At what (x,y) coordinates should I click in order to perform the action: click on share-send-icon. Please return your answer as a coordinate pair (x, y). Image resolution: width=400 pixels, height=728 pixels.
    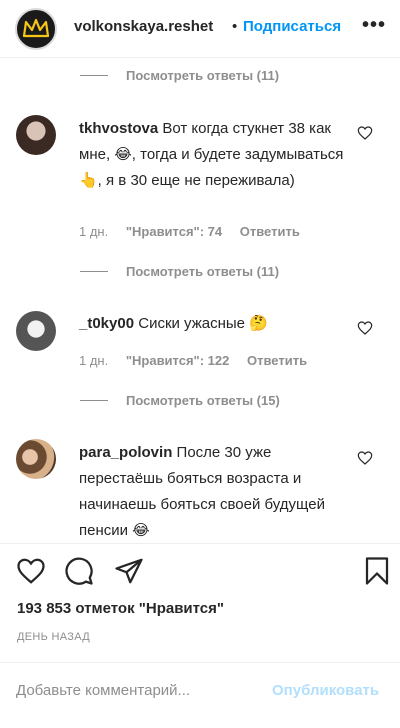
    Looking at the image, I should click on (129, 571).